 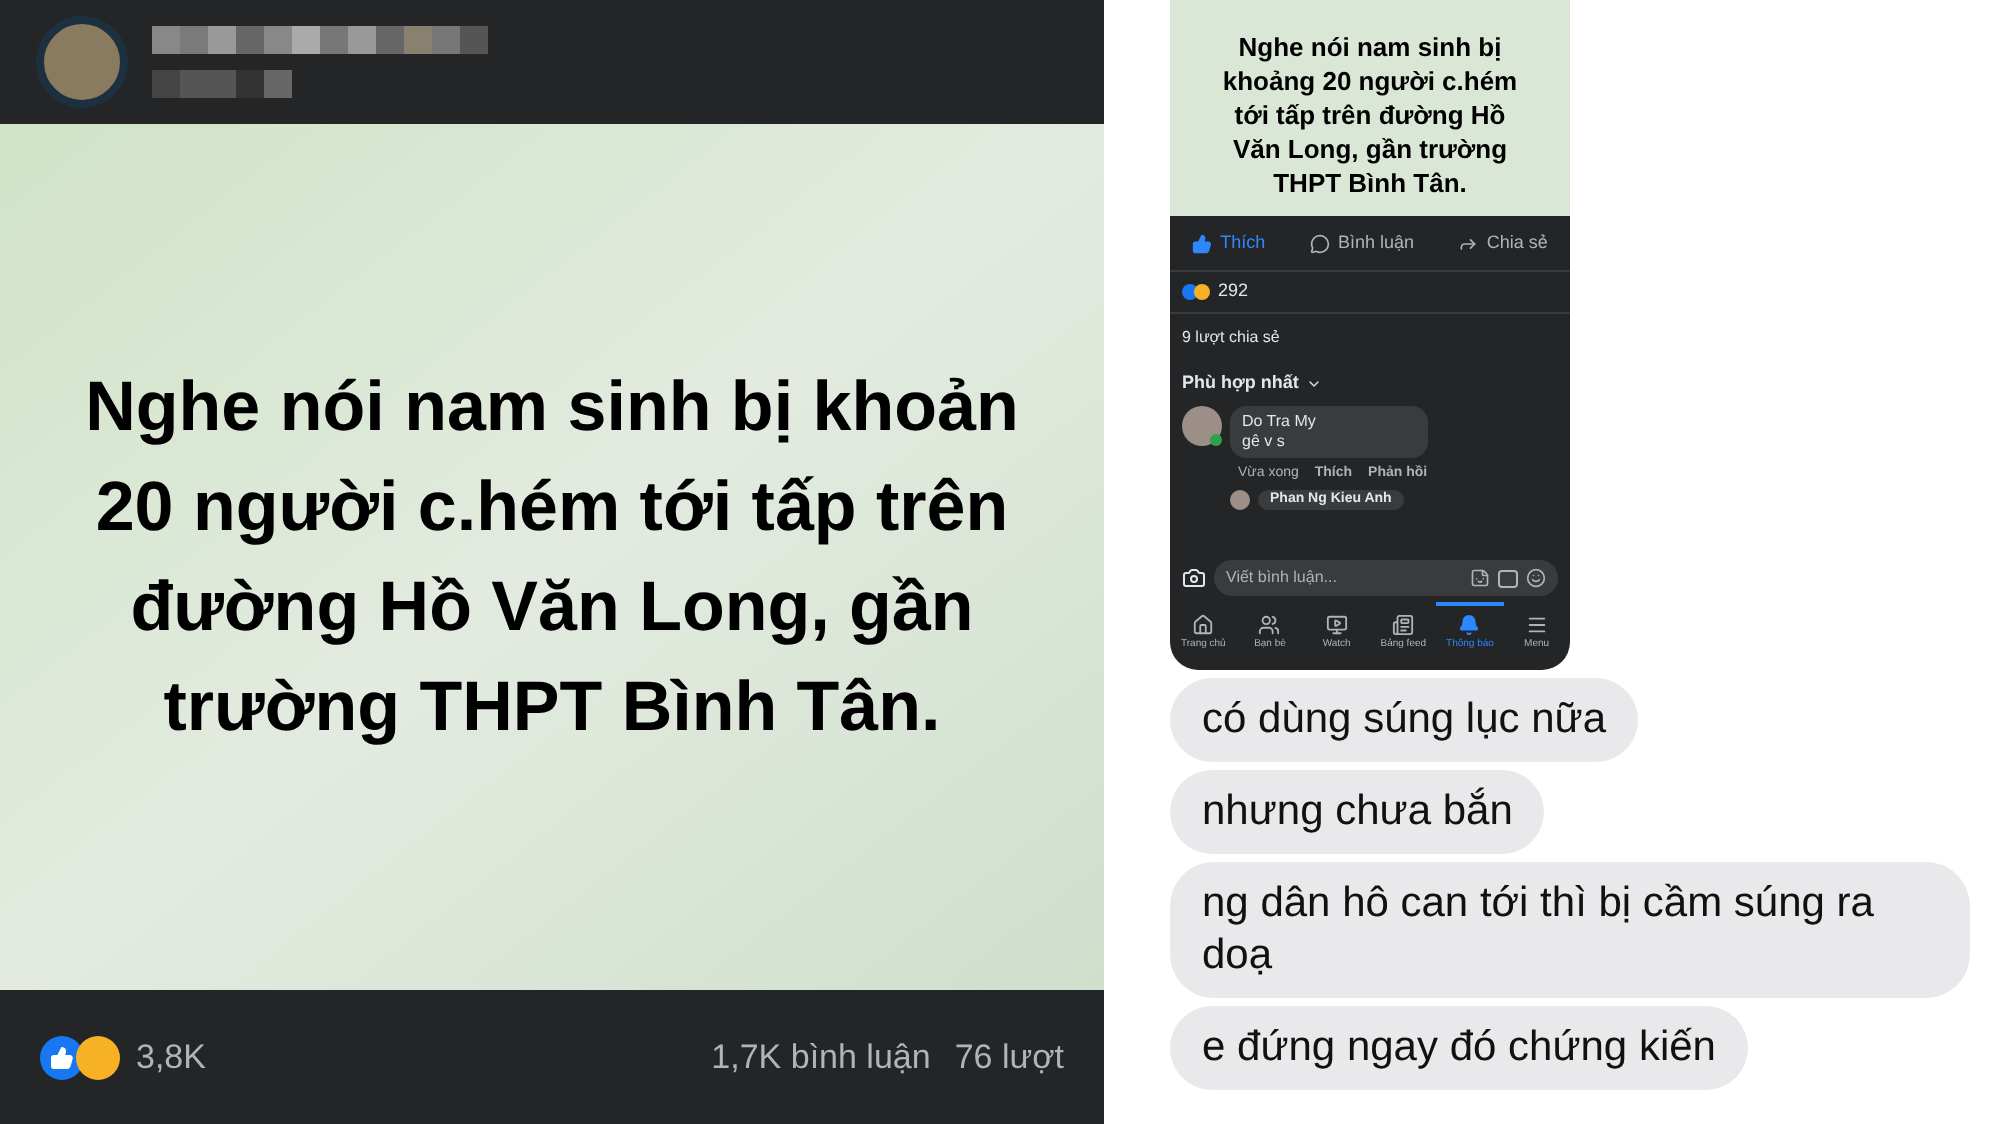 What do you see at coordinates (552, 407) in the screenshot?
I see `post-text-line: Nghe nói nam sinh bị khoản` at bounding box center [552, 407].